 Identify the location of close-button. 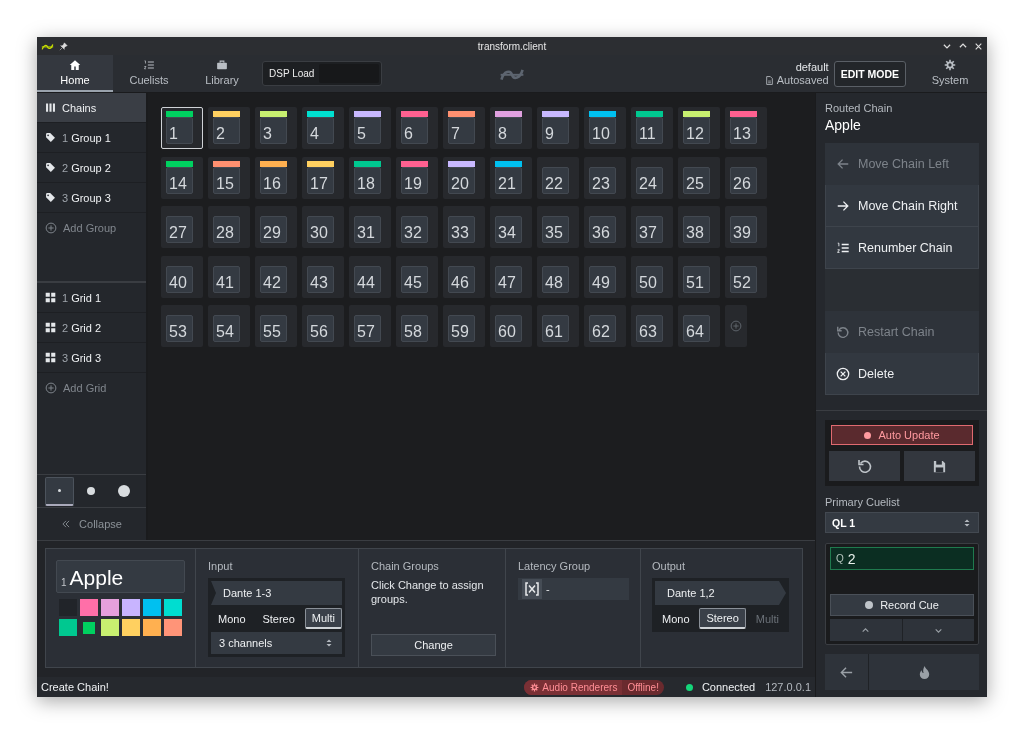
(978, 46).